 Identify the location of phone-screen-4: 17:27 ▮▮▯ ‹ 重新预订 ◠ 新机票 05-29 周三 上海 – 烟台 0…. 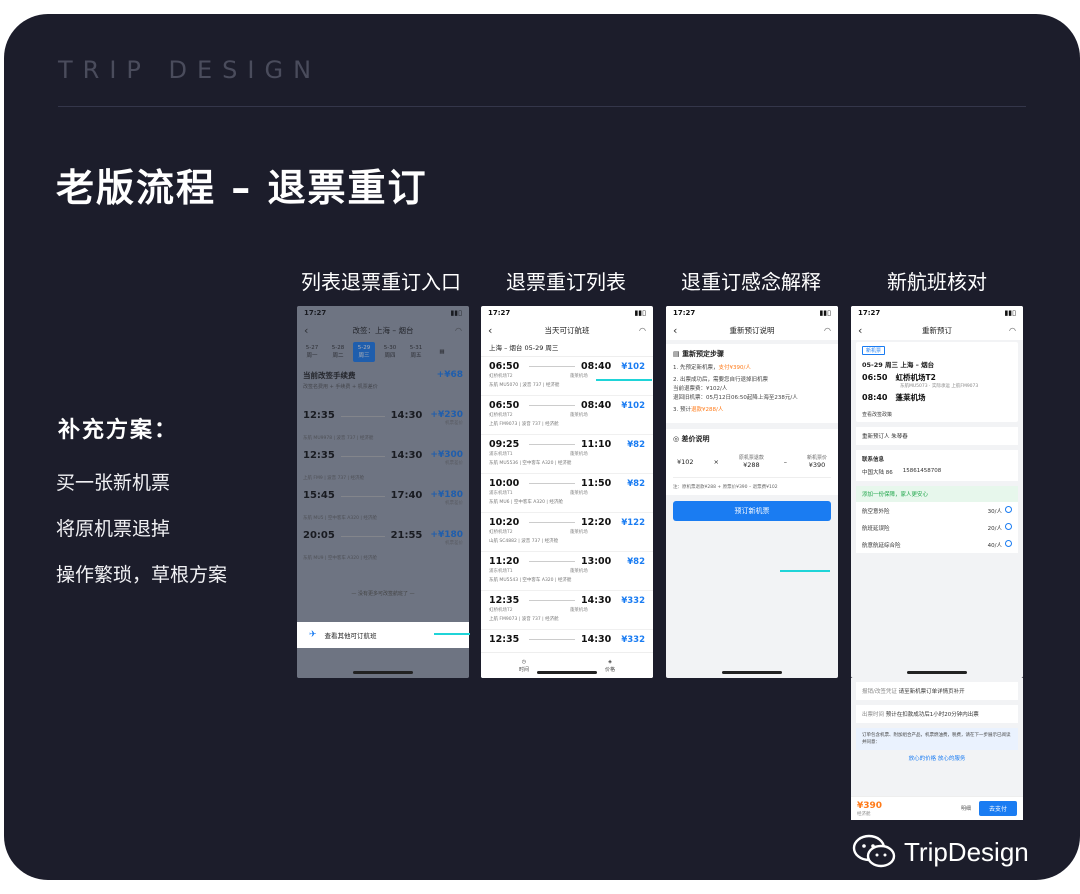
(937, 492).